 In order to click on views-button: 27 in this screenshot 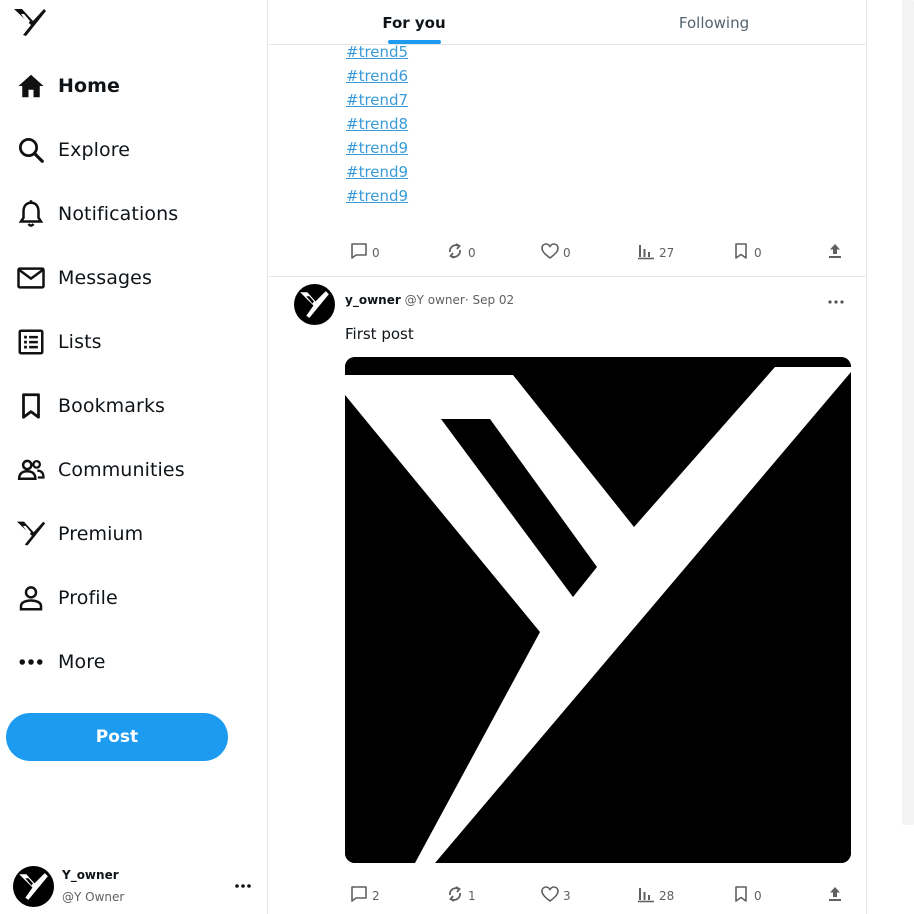, I will do `click(655, 253)`.